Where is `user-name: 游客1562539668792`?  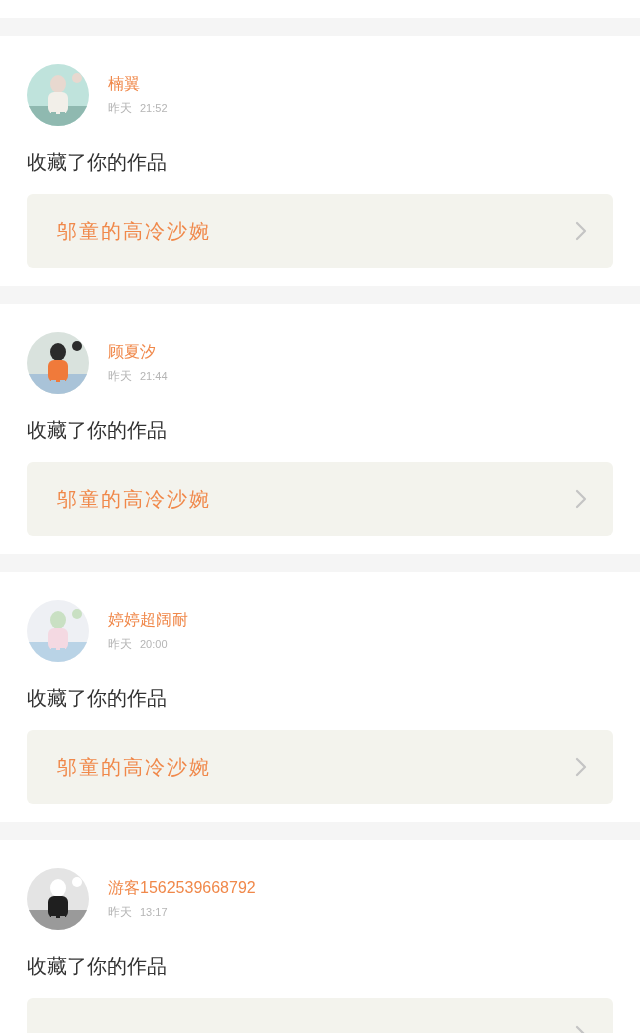
user-name: 游客1562539668792 is located at coordinates (182, 888).